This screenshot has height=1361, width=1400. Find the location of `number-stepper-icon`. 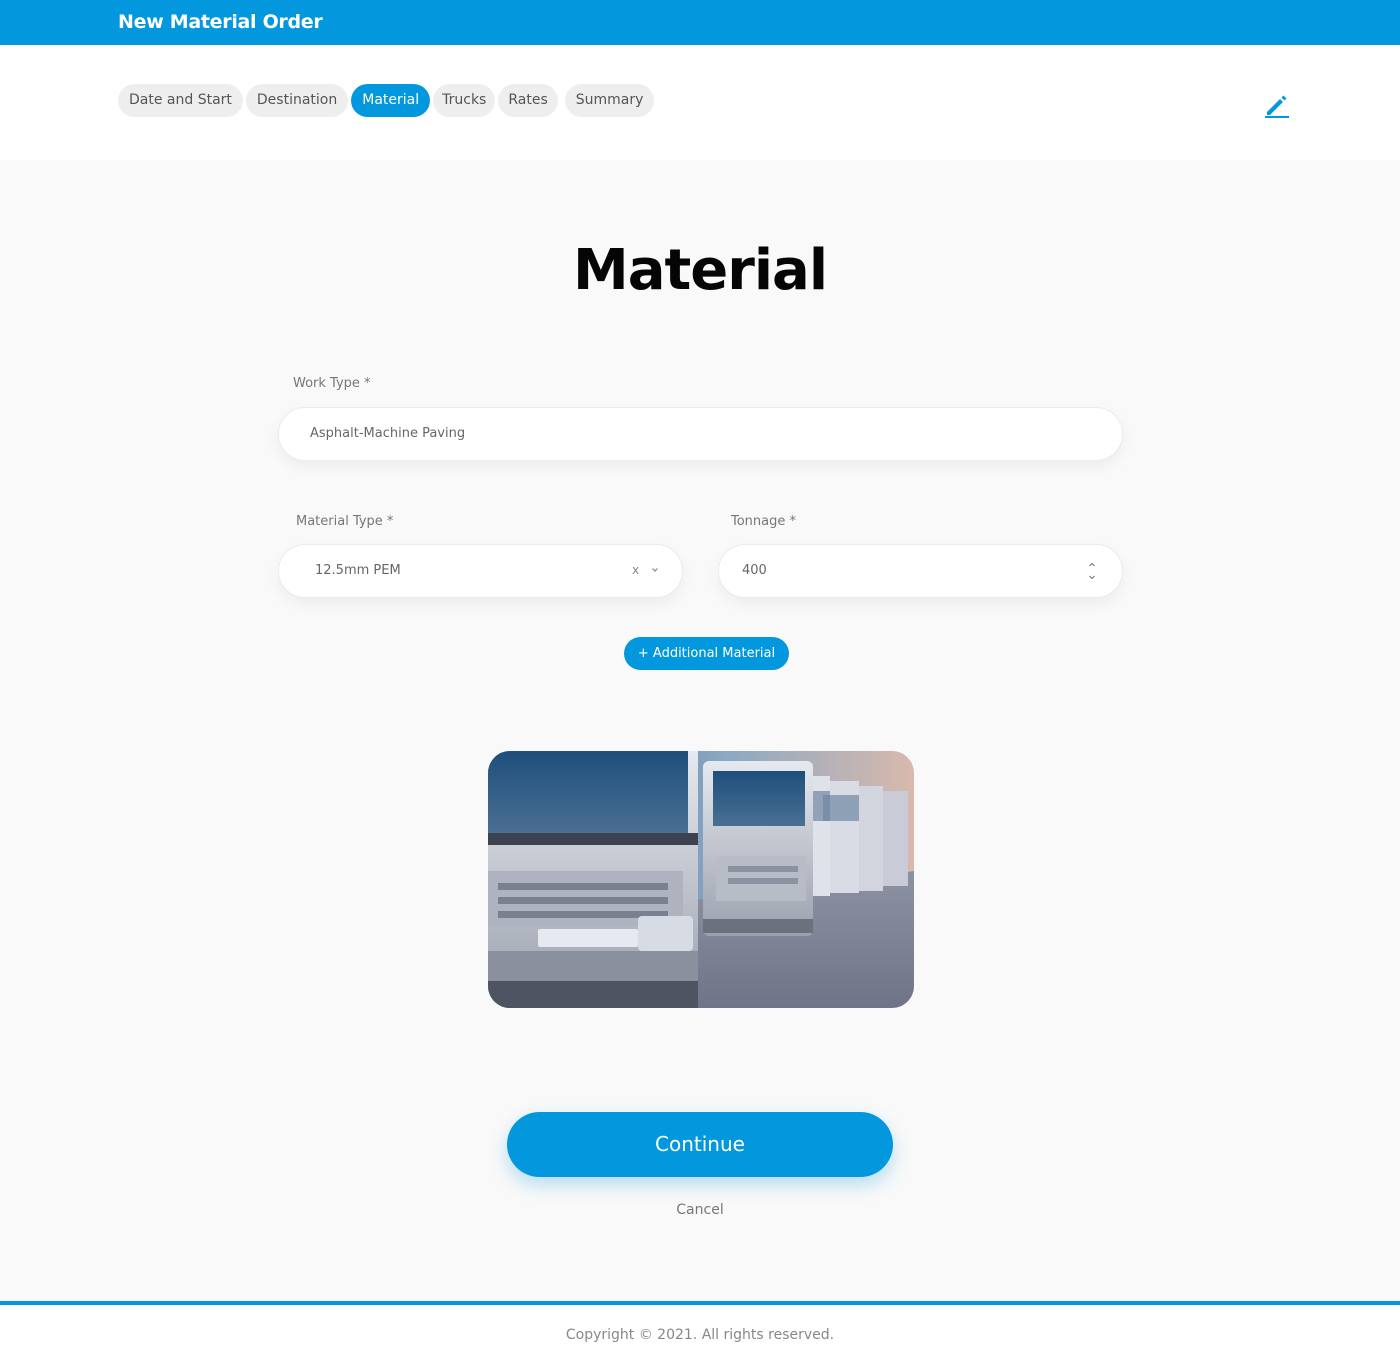

number-stepper-icon is located at coordinates (1092, 571).